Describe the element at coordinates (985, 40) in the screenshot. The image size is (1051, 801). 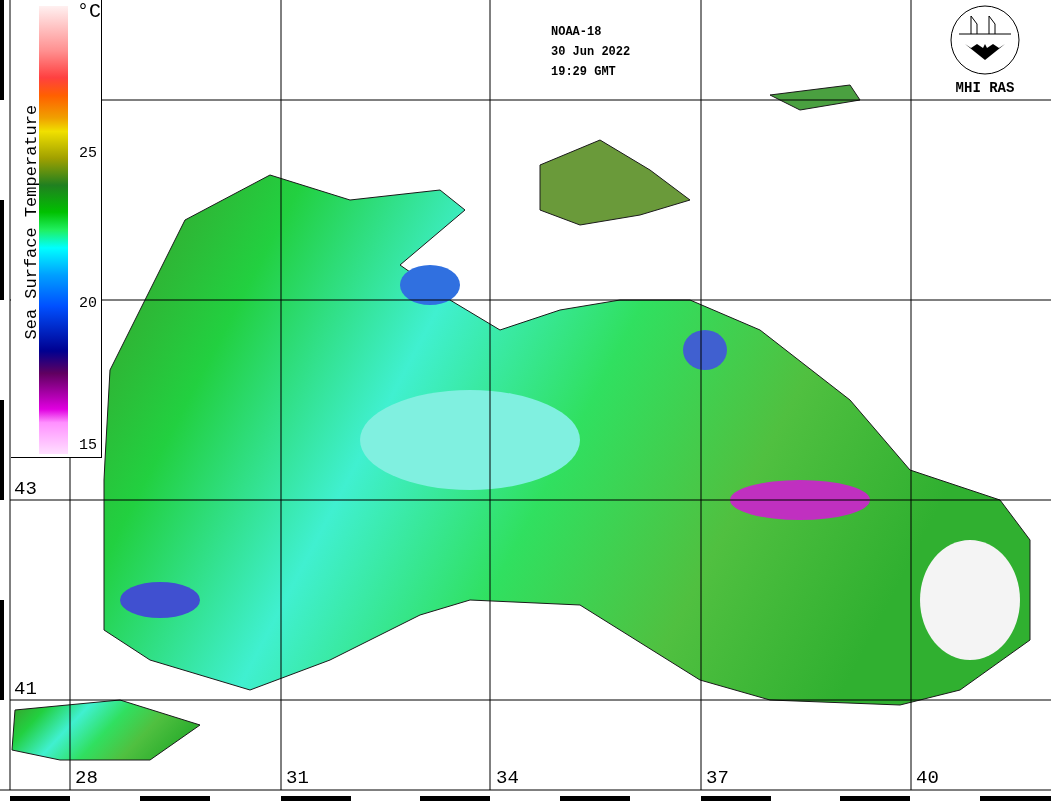
I see `emblem-icon` at that location.